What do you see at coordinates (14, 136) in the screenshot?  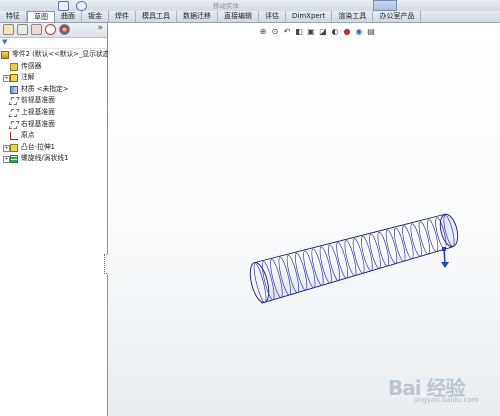 I see `origin-icon` at bounding box center [14, 136].